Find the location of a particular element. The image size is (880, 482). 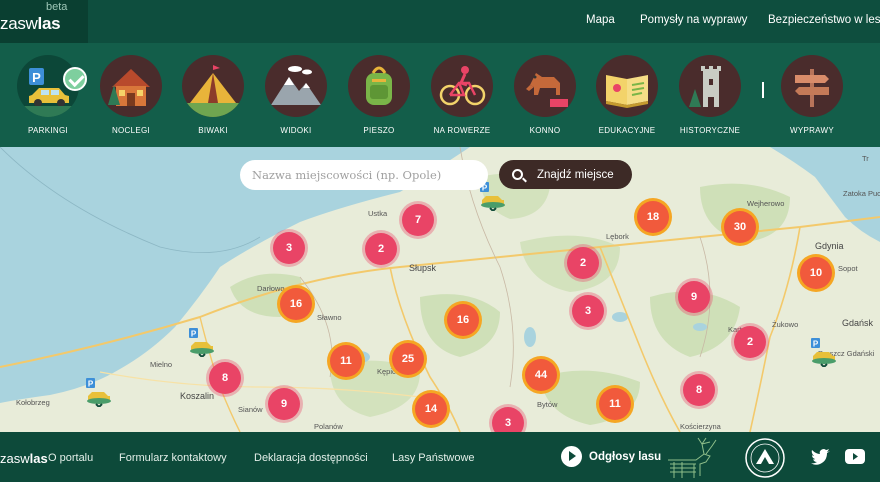

signpost-icon is located at coordinates (812, 86).